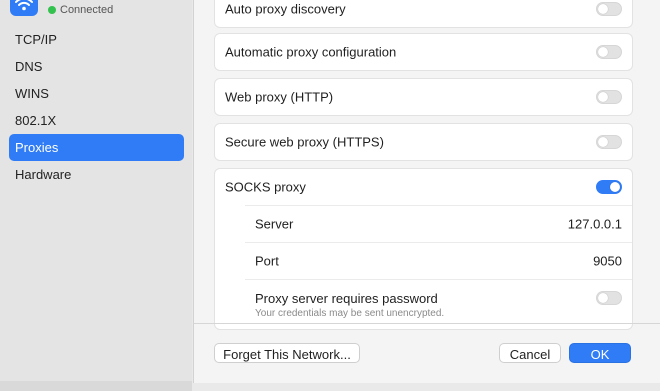 Image resolution: width=660 pixels, height=391 pixels. What do you see at coordinates (24, 8) in the screenshot?
I see `wifi-icon` at bounding box center [24, 8].